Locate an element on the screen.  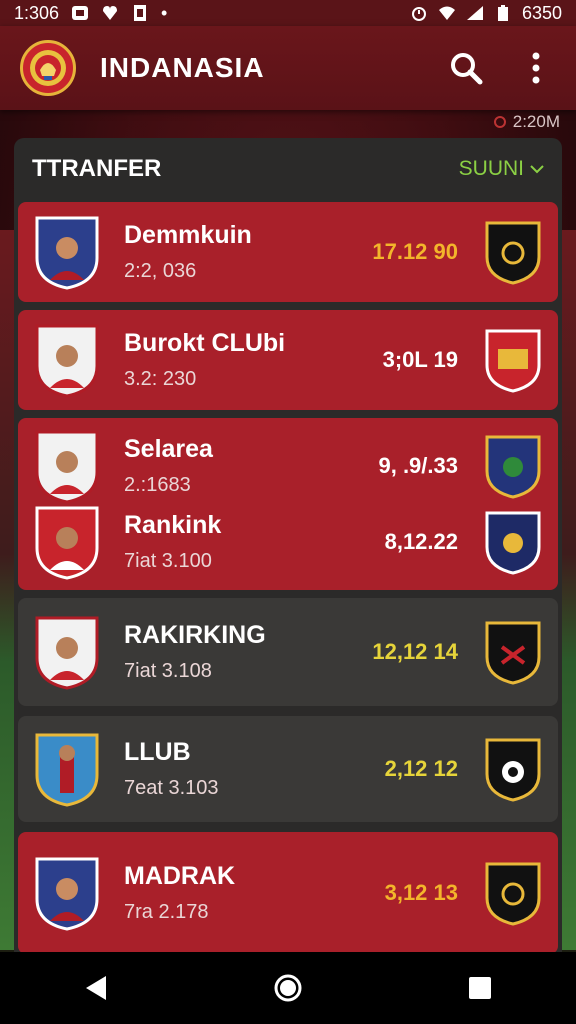
alarm-icon is located at coordinates (419, 13).